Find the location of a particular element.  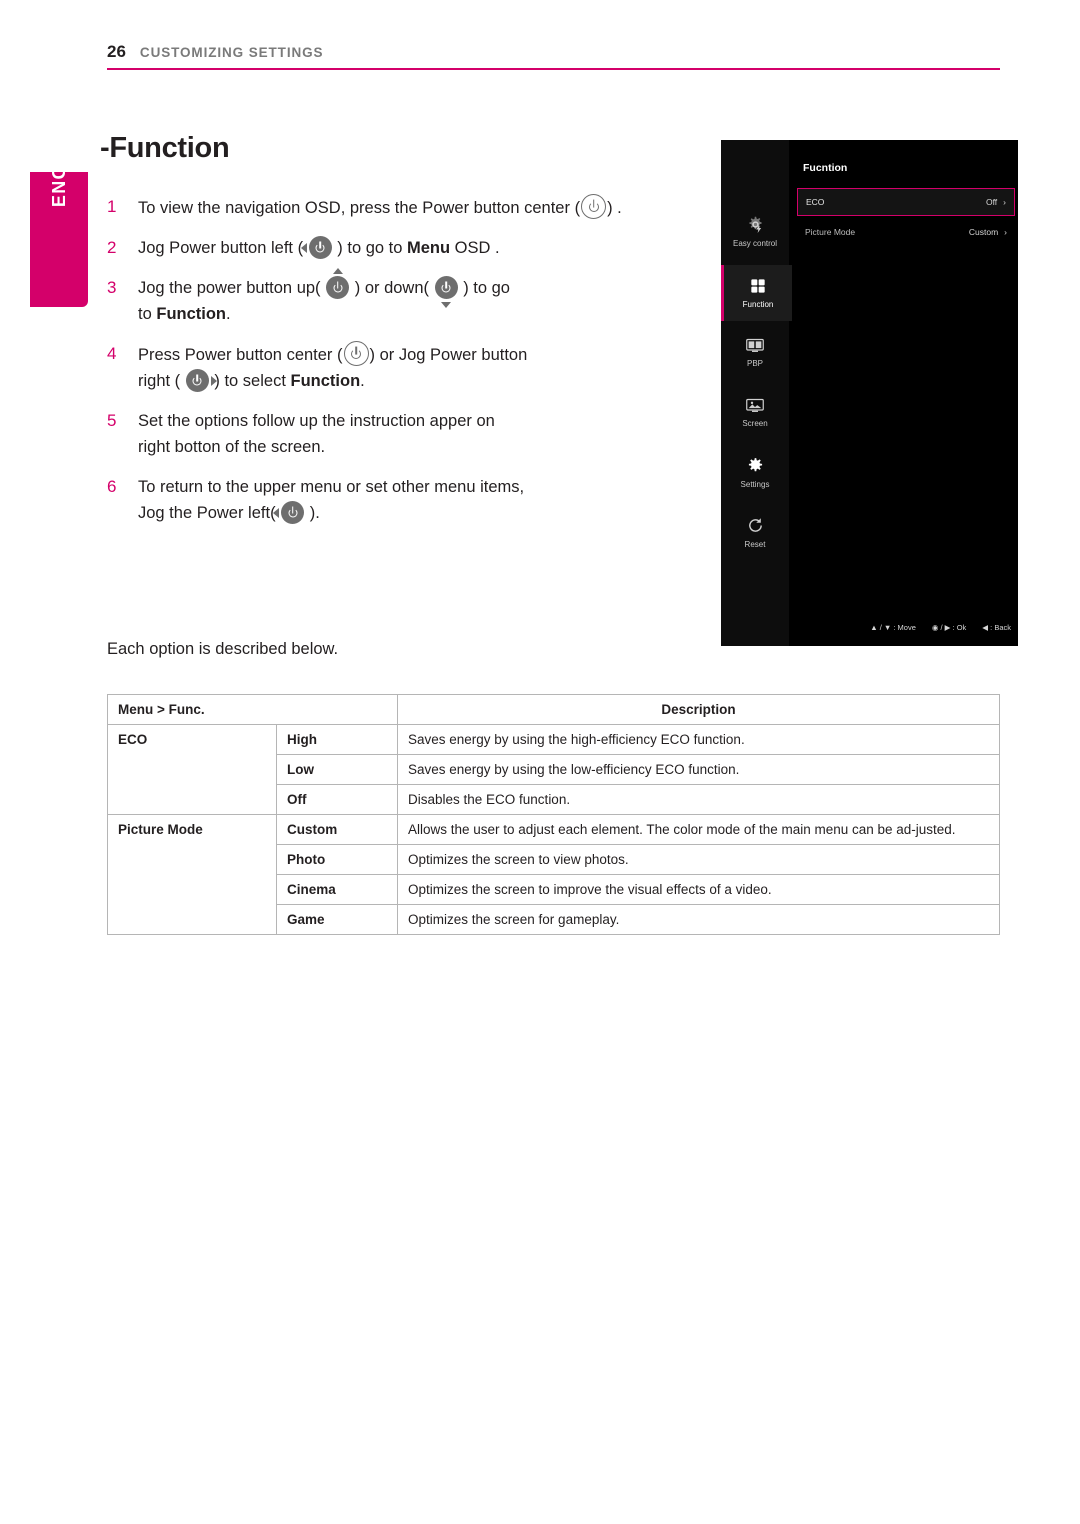

table-option: Photo is located at coordinates (337, 859).